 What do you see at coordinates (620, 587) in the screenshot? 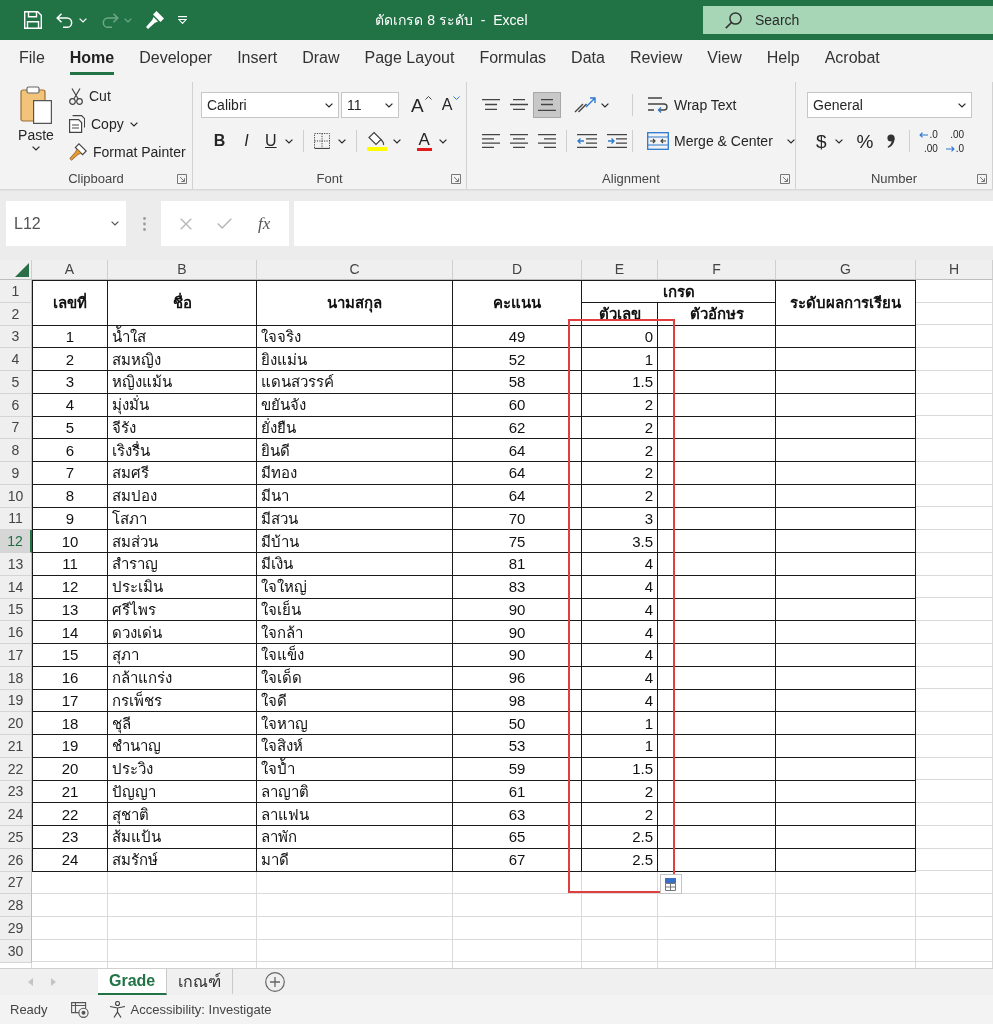
I see `table-cell: 4` at bounding box center [620, 587].